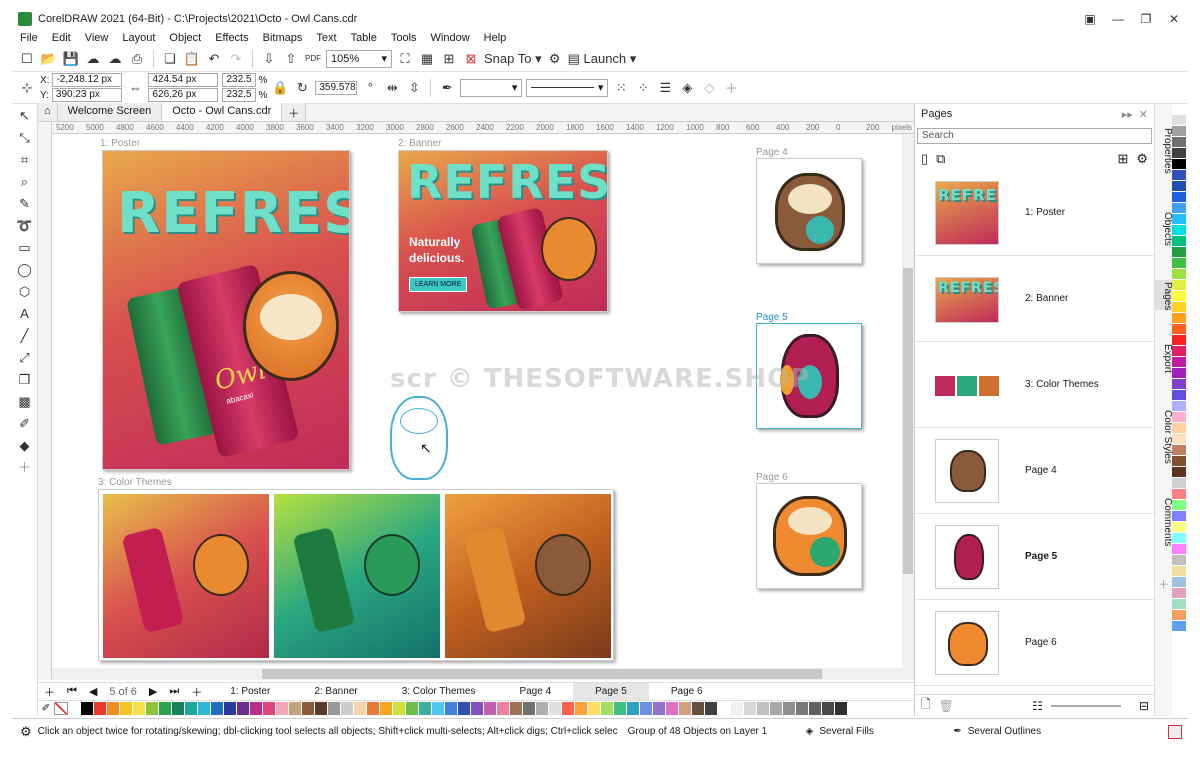  I want to click on vertical-scrollbar, so click(908, 404).